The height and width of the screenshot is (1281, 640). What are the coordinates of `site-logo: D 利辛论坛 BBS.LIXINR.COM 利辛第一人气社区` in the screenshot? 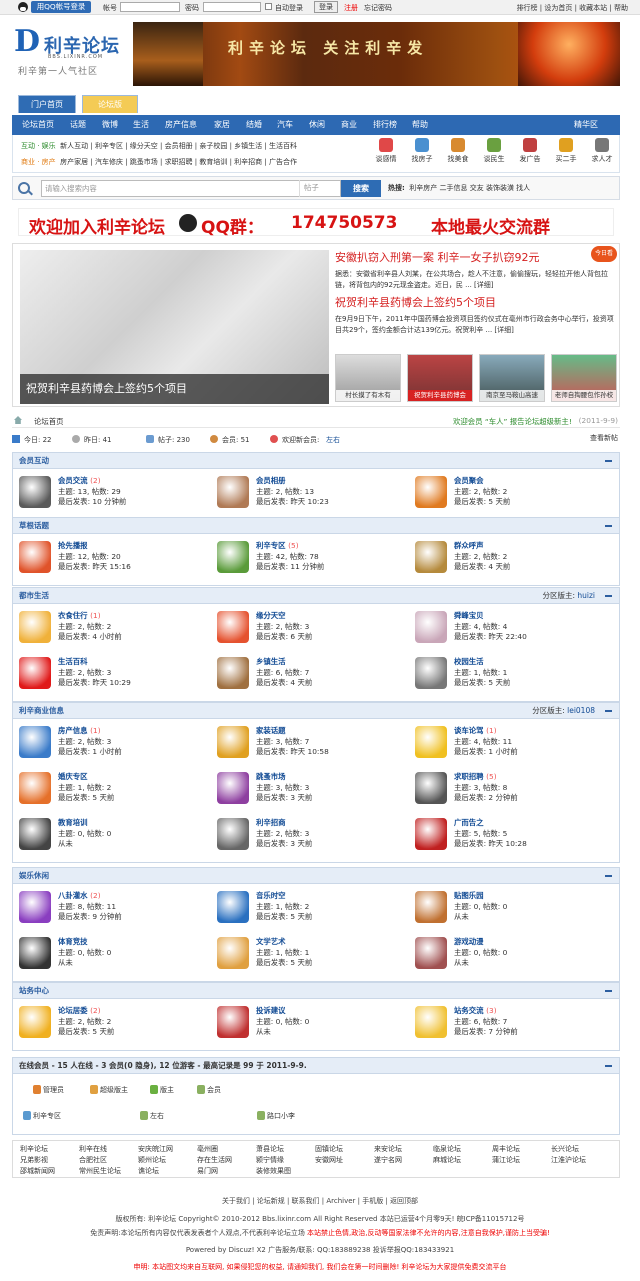 It's located at (70, 52).